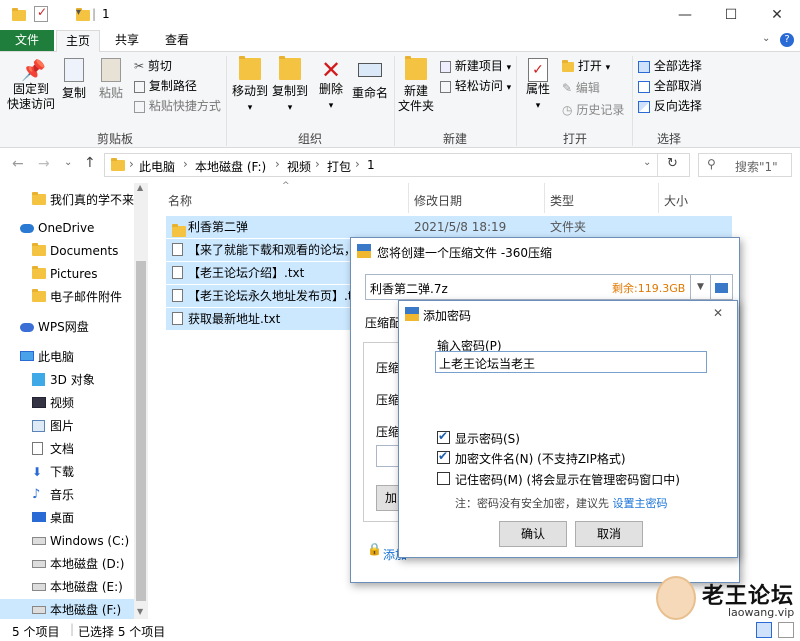 This screenshot has width=800, height=641. I want to click on address-dropdown-icon: ⌄, so click(647, 162).